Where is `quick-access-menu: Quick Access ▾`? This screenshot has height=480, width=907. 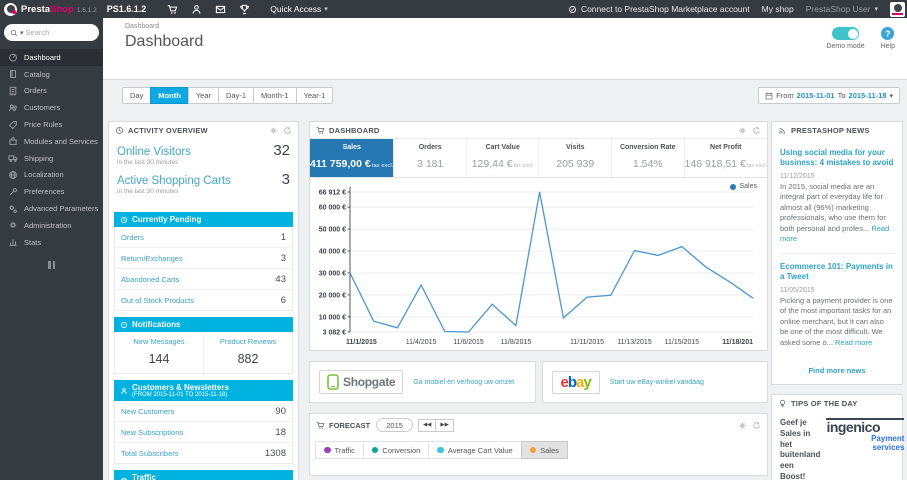 quick-access-menu: Quick Access ▾ is located at coordinates (299, 9).